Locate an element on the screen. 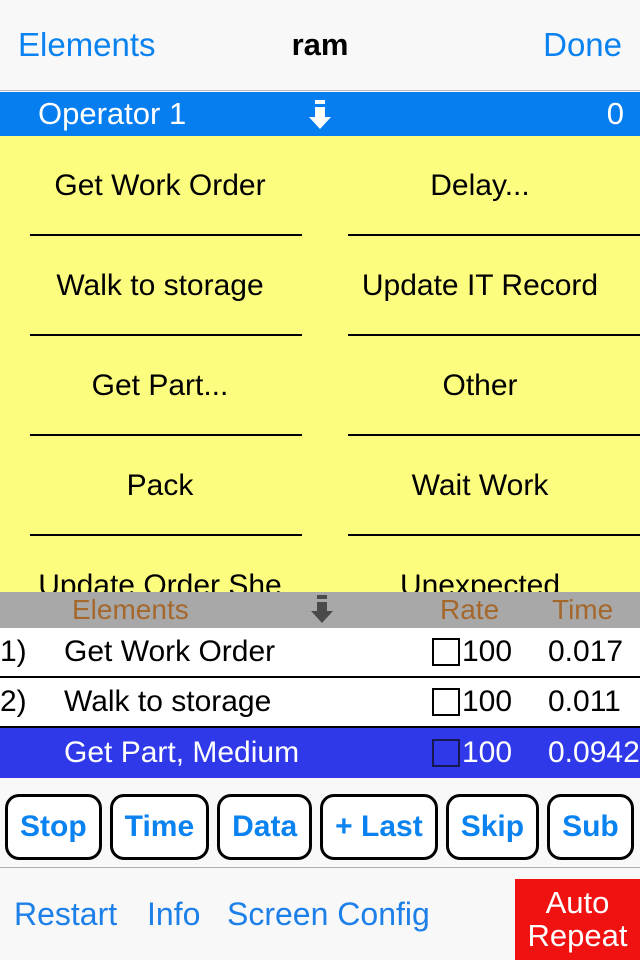 This screenshot has height=960, width=640. element-grid-row: Get Part... Other is located at coordinates (320, 386).